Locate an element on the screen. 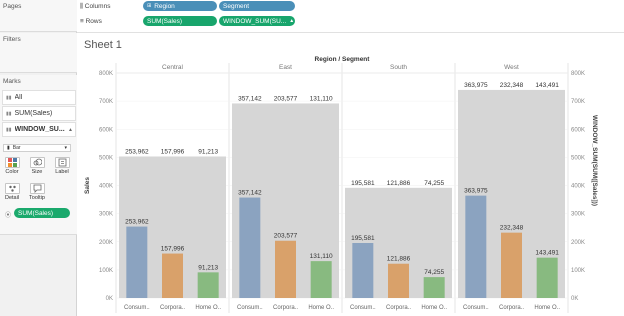 This screenshot has height=316, width=624. marks-row-label: SUM(Sales) is located at coordinates (33, 113).